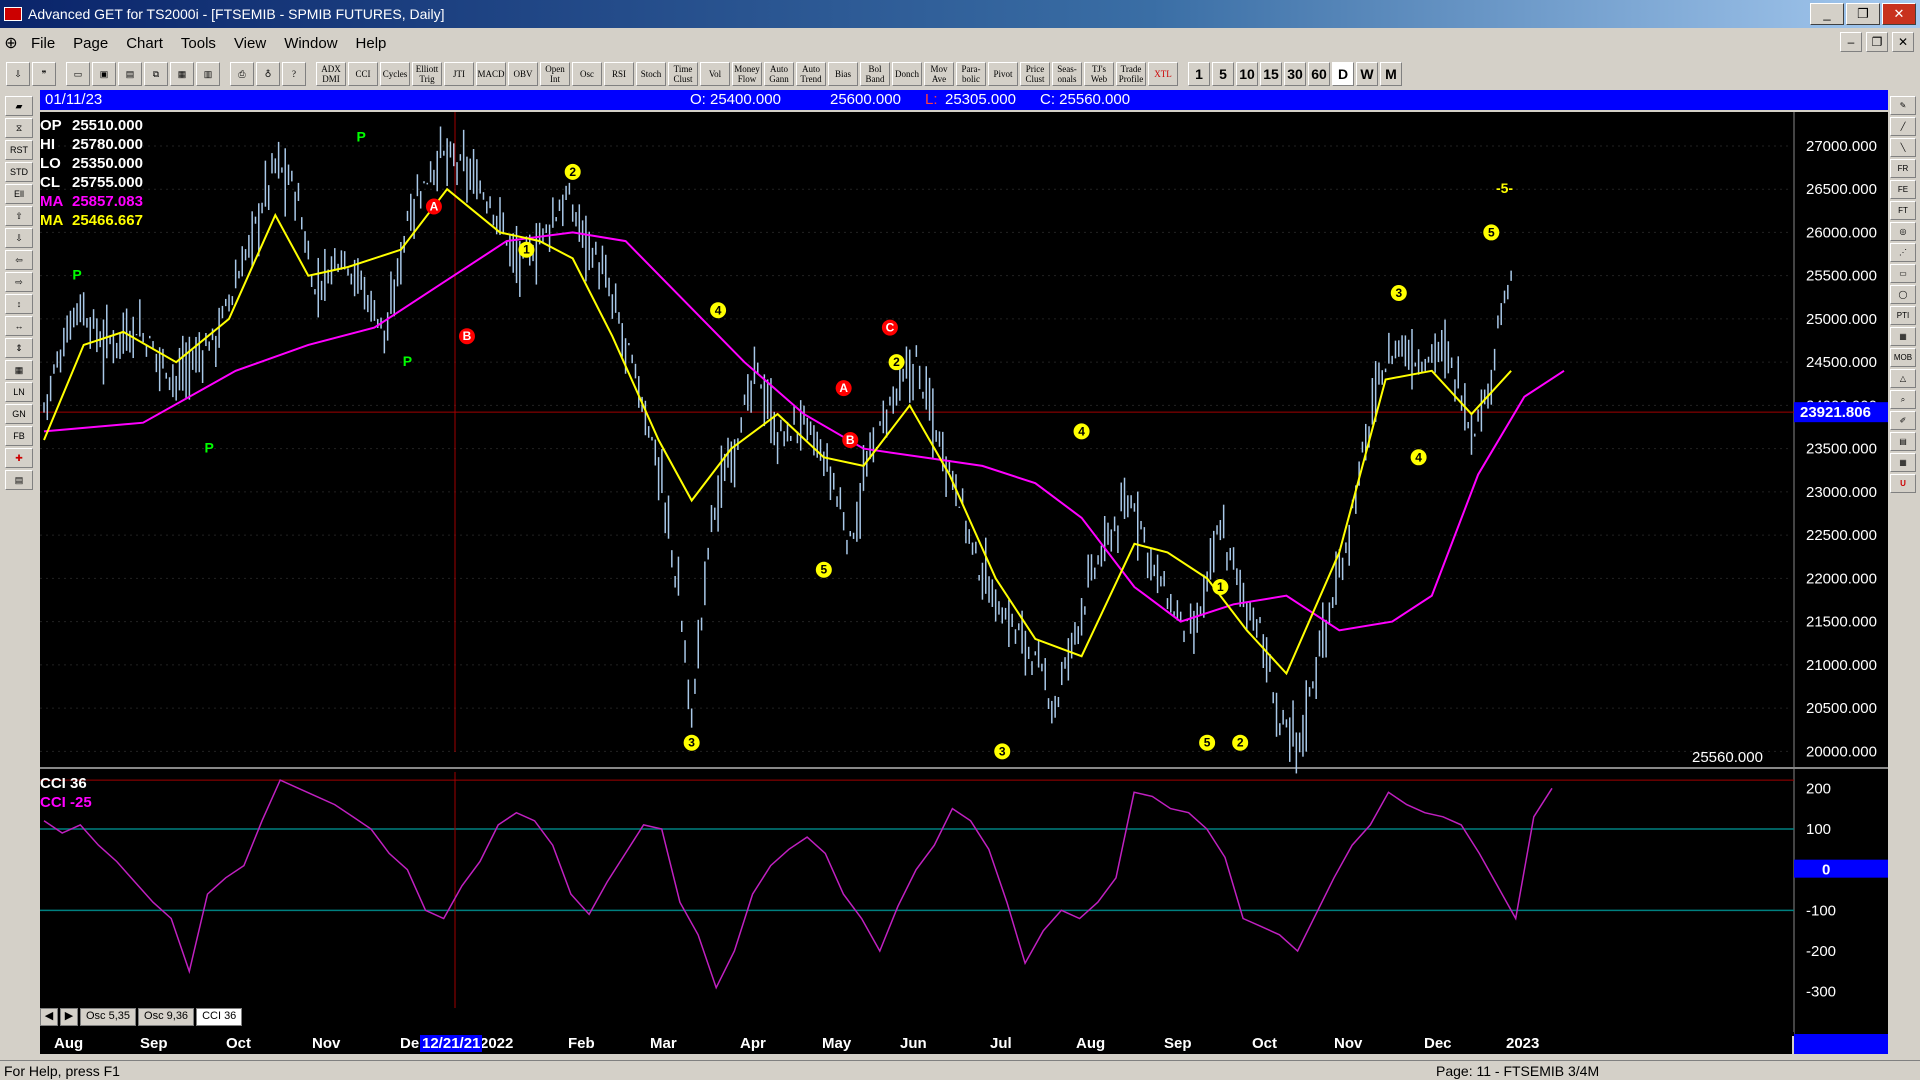  What do you see at coordinates (18, 74) in the screenshot?
I see `cursor-tool-icon: ⇩` at bounding box center [18, 74].